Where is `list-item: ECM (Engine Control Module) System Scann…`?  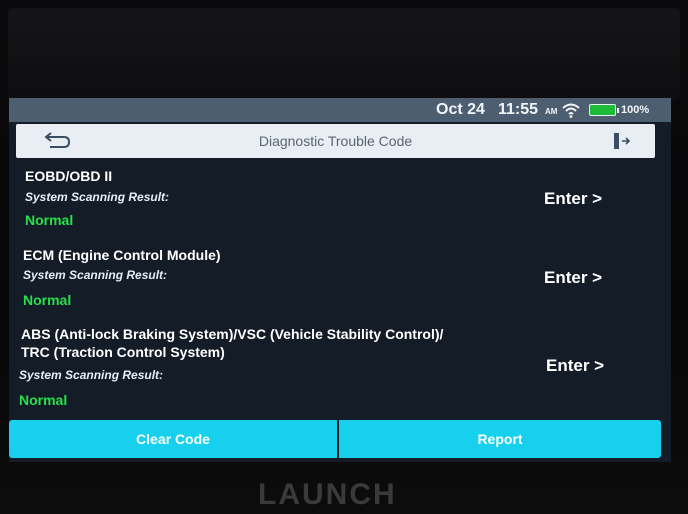 list-item: ECM (Engine Control Module) System Scann… is located at coordinates (340, 280).